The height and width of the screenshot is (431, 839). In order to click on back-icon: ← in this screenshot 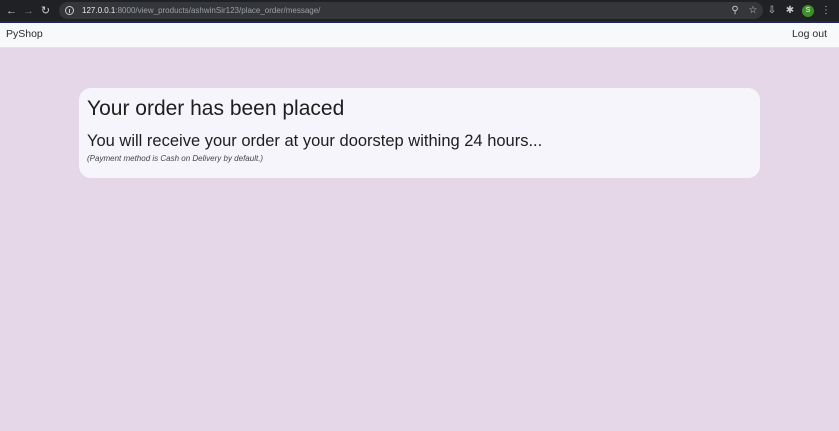, I will do `click(11, 10)`.